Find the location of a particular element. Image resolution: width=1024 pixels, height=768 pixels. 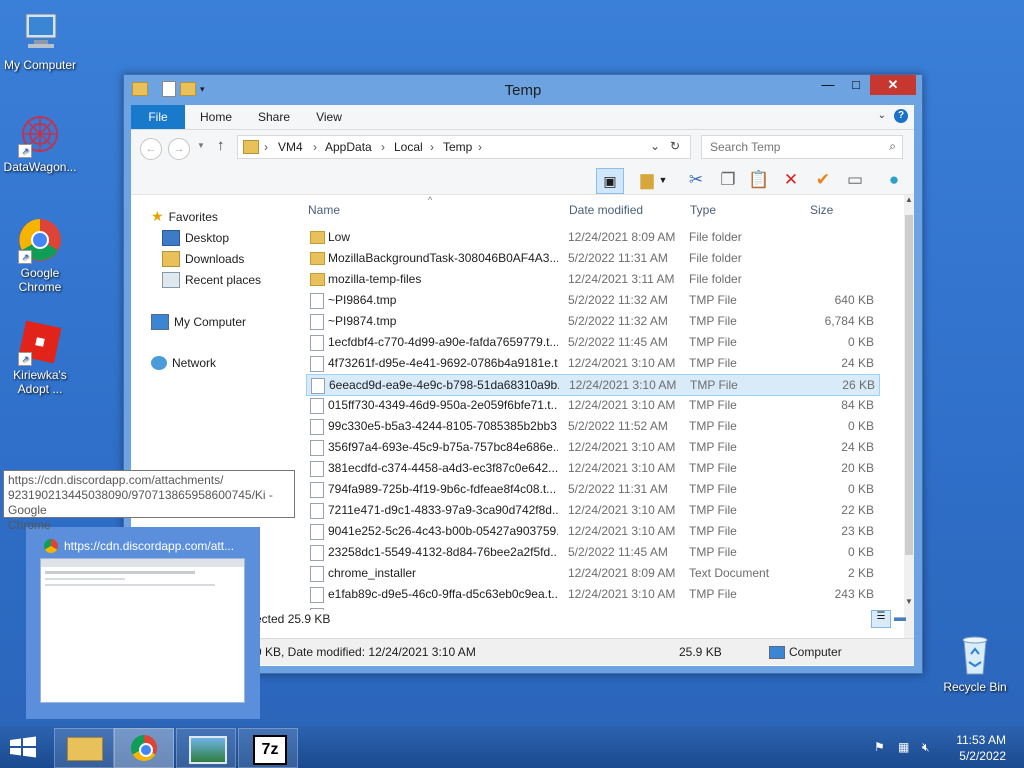

copy-icon: ❐ is located at coordinates (728, 180).